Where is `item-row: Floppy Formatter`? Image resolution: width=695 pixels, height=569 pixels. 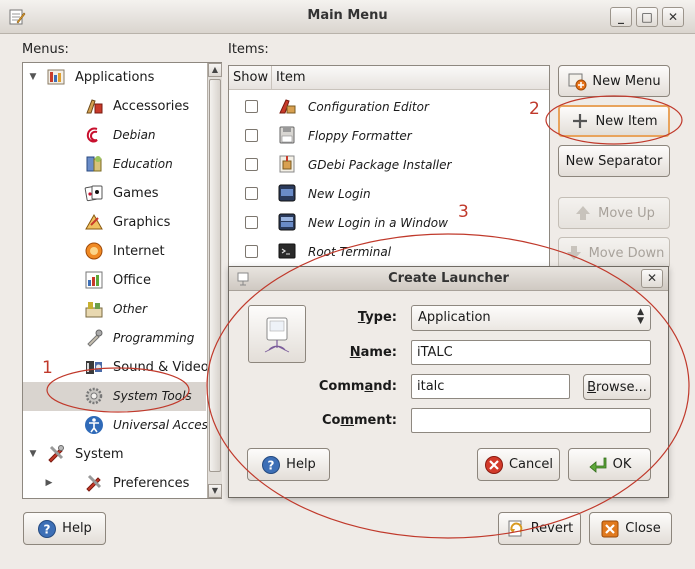
item-row: Floppy Formatter is located at coordinates (389, 135).